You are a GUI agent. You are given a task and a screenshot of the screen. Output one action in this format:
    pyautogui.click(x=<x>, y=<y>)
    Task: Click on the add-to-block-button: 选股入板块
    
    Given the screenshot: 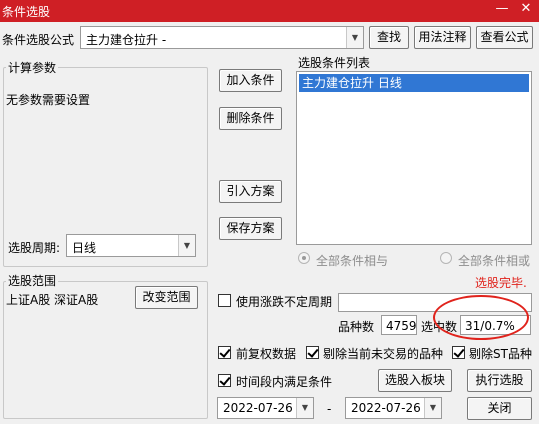 What is the action you would take?
    pyautogui.click(x=415, y=380)
    